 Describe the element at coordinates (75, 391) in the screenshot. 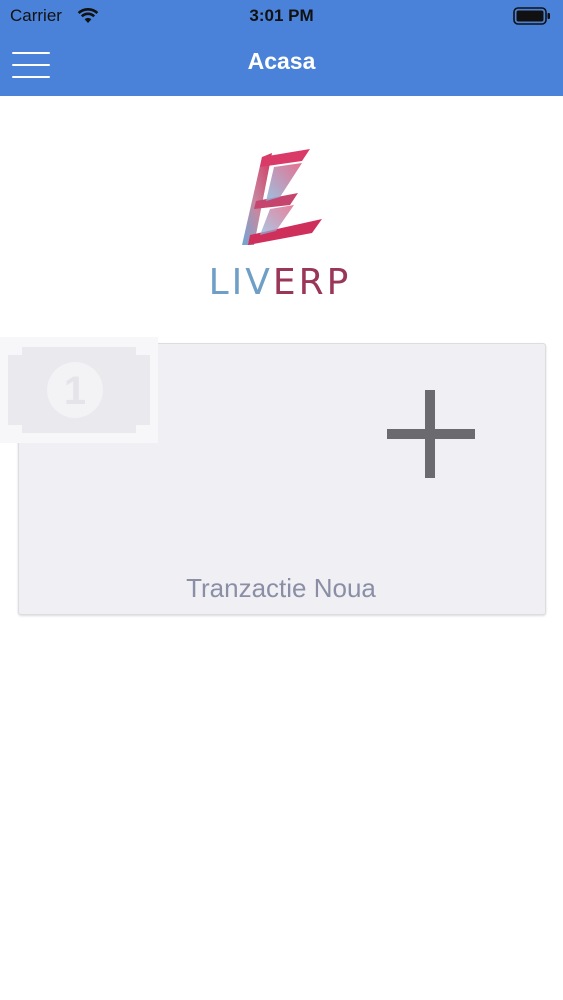

I see `svg-text: 1` at that location.